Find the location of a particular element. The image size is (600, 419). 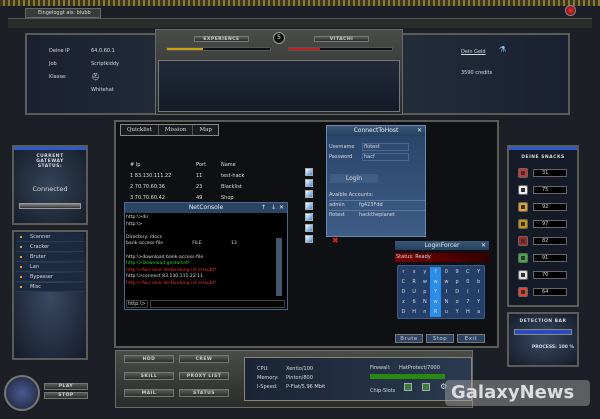

apple-icon is located at coordinates (523, 240).